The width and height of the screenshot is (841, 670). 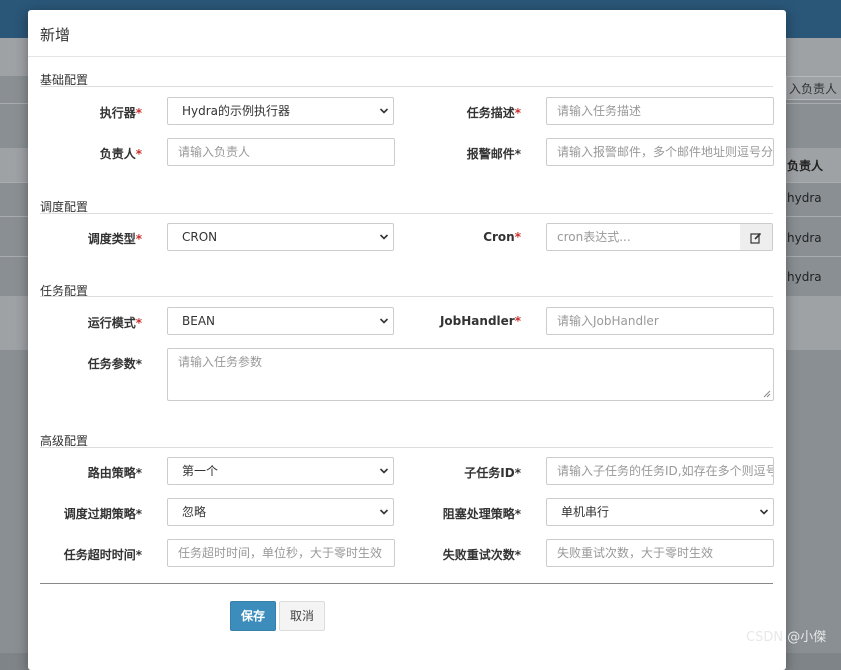 I want to click on block-strategy-select: 单机串行, so click(x=660, y=512).